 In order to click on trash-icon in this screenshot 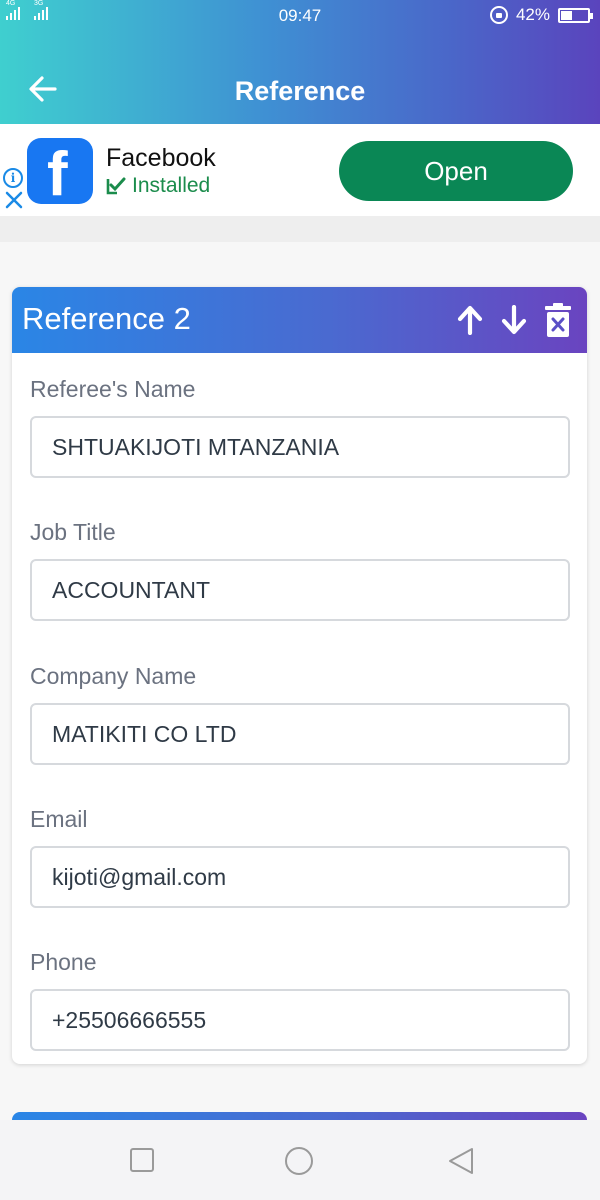, I will do `click(558, 320)`.